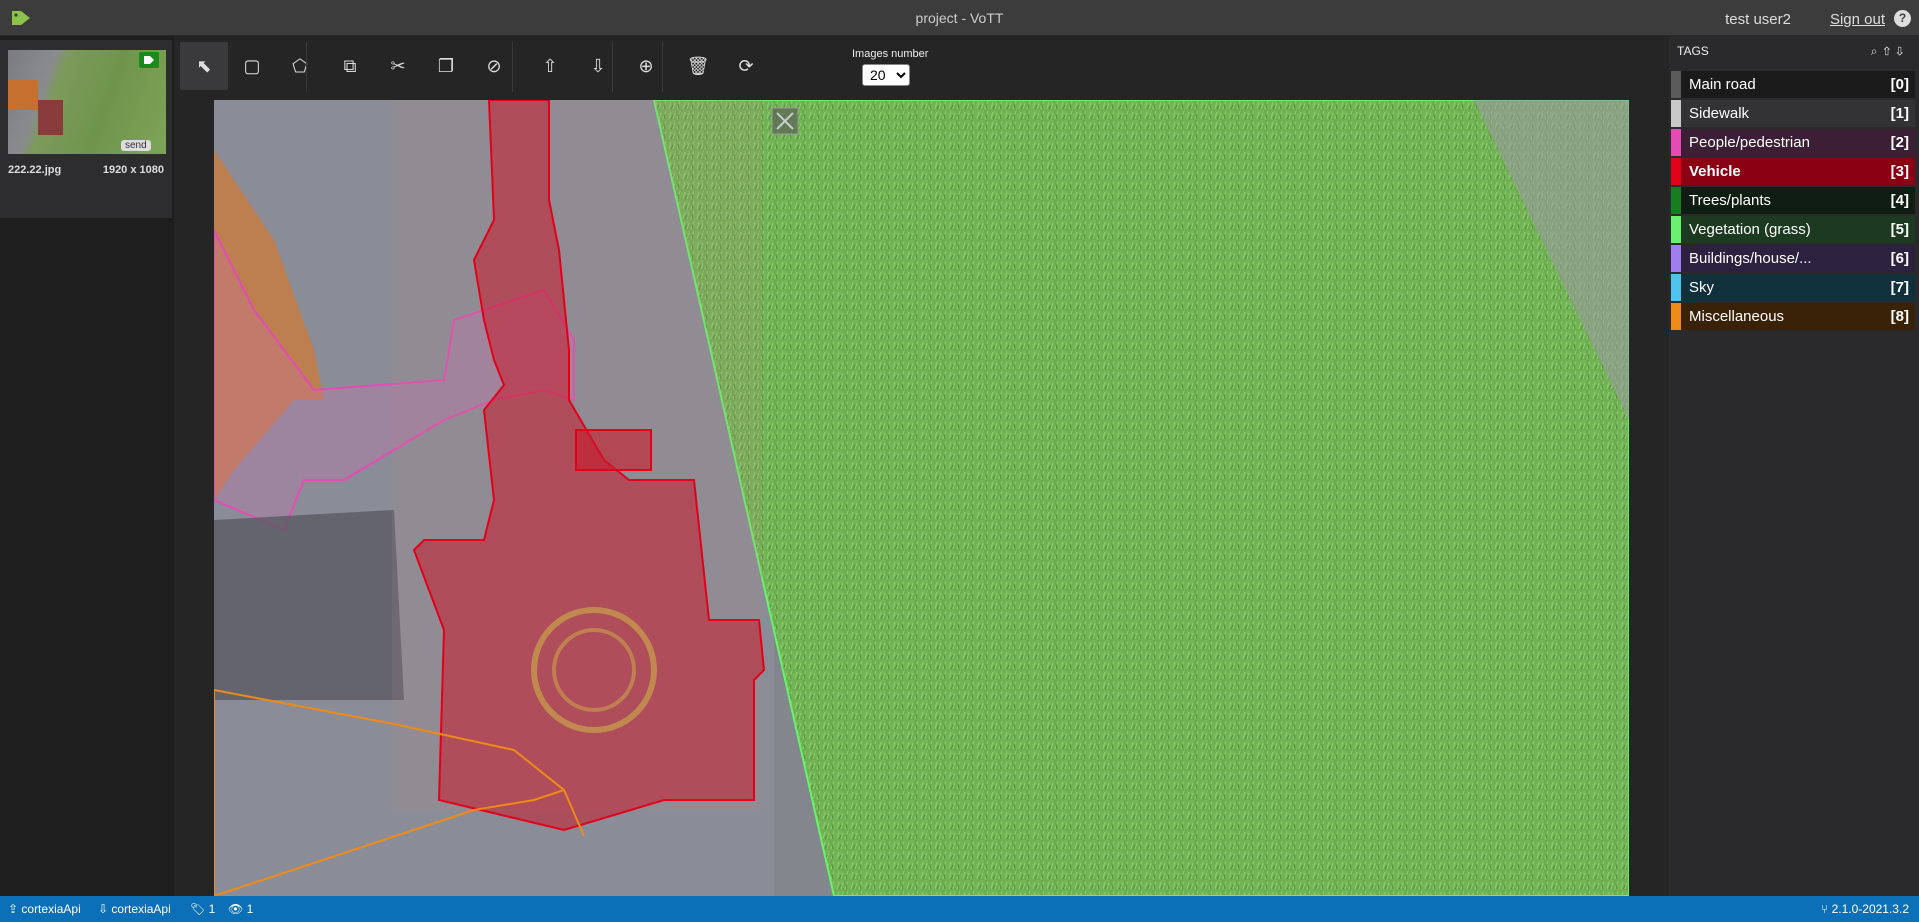  Describe the element at coordinates (1737, 316) in the screenshot. I see `tag-label: Miscellaneous` at that location.